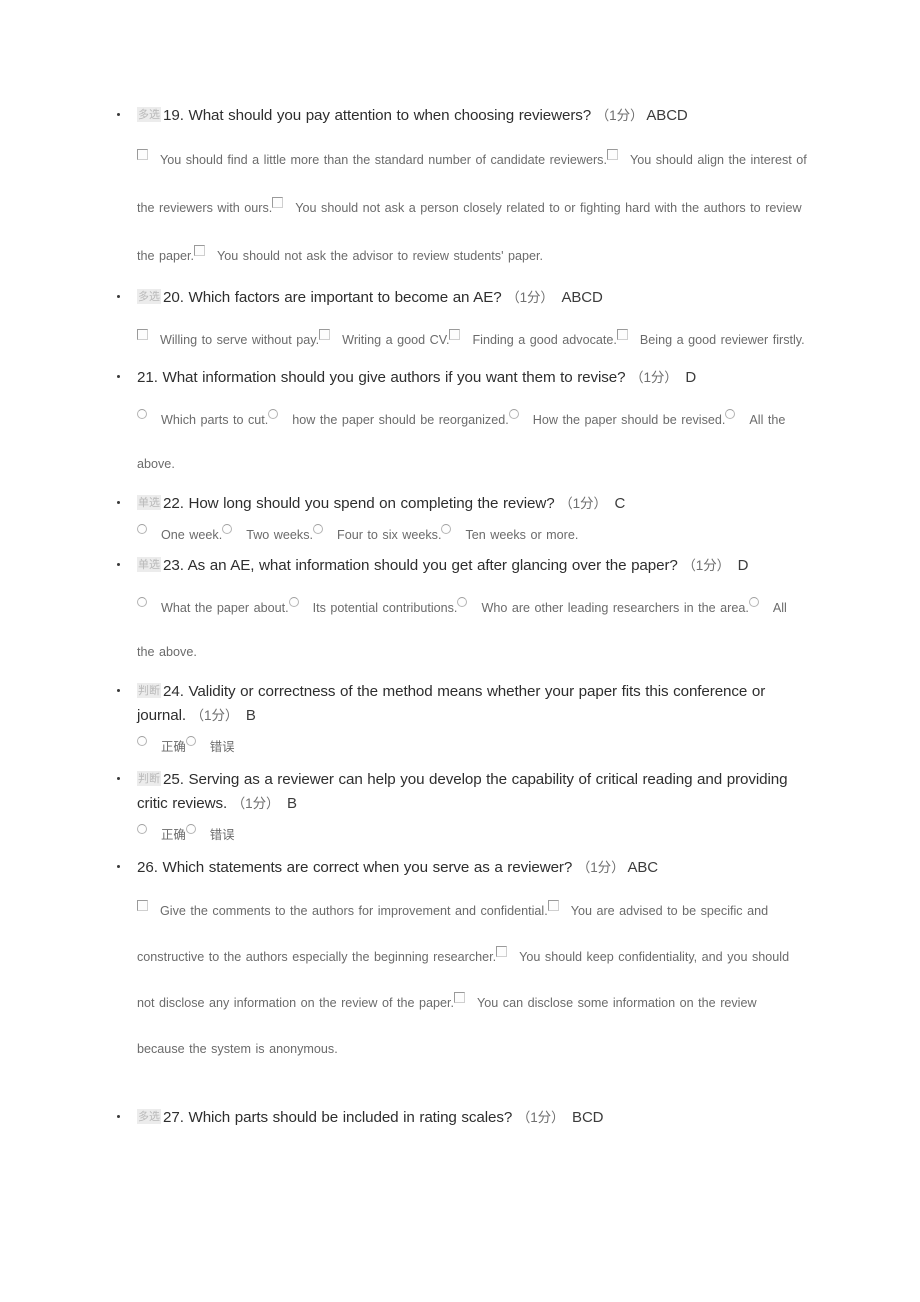  Describe the element at coordinates (522, 535) in the screenshot. I see `option-label: Ten weeks or more.` at that location.